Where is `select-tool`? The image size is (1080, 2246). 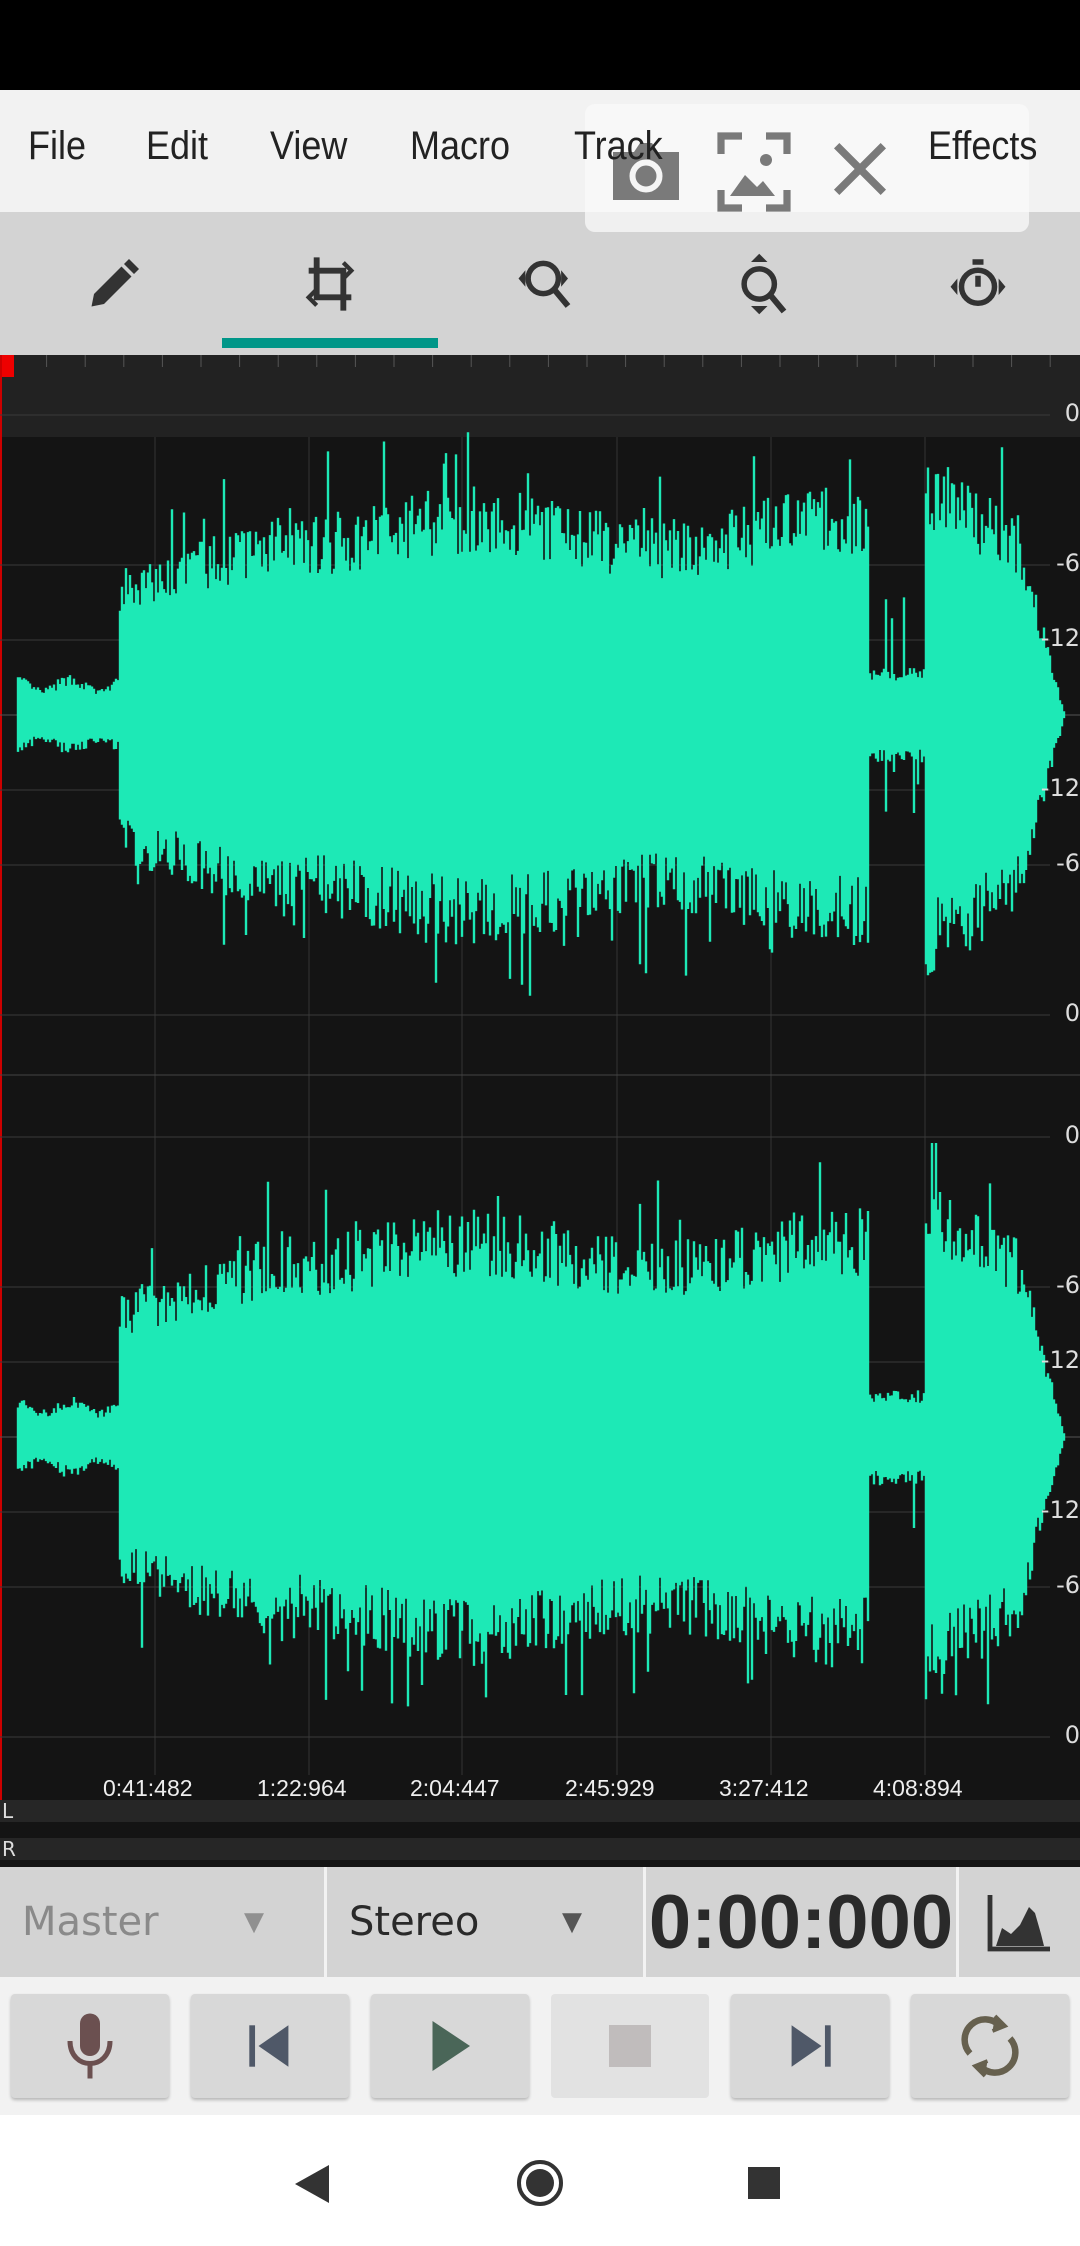 select-tool is located at coordinates (330, 283).